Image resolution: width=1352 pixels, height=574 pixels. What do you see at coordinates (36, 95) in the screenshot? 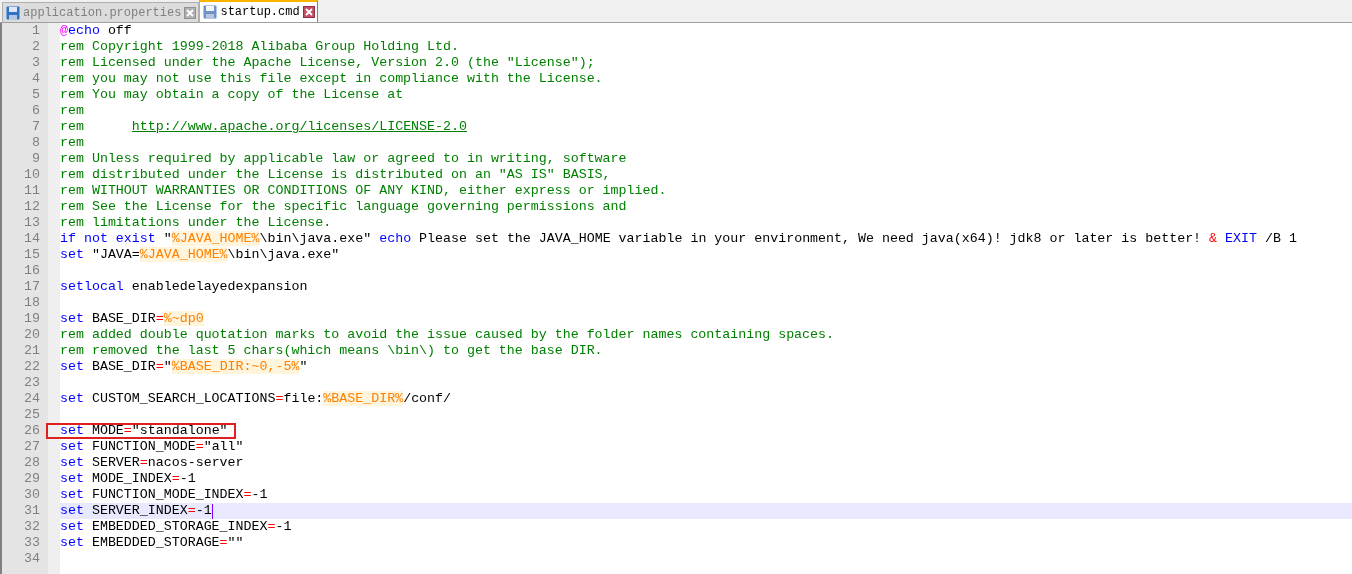
I see `line-number: 5` at bounding box center [36, 95].